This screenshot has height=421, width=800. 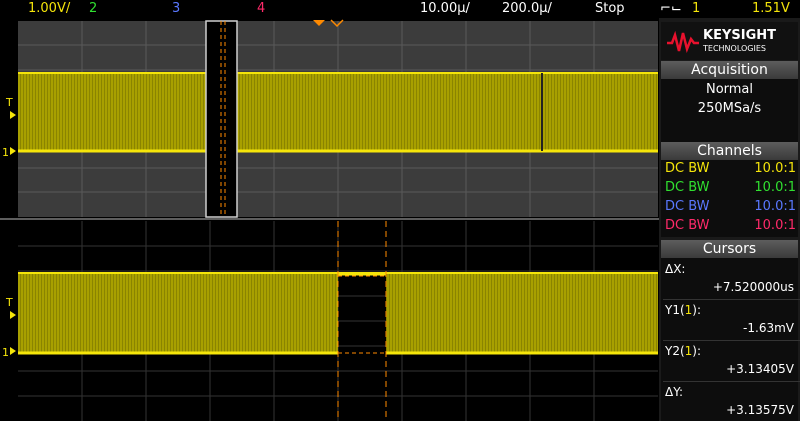 I want to click on channel-1-probe: 10.0:1, so click(x=775, y=168).